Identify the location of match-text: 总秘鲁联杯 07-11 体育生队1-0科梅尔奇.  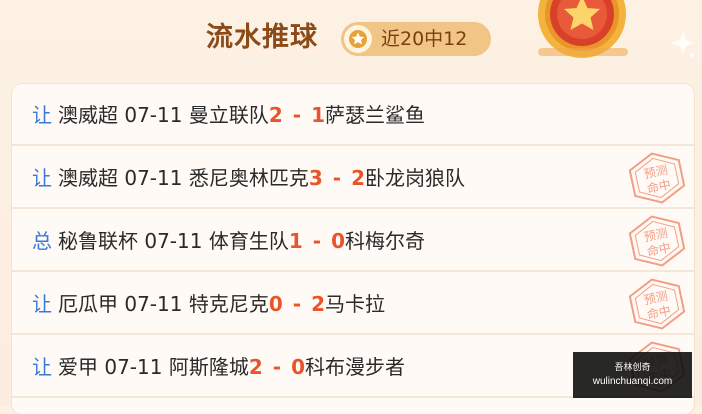
(228, 241).